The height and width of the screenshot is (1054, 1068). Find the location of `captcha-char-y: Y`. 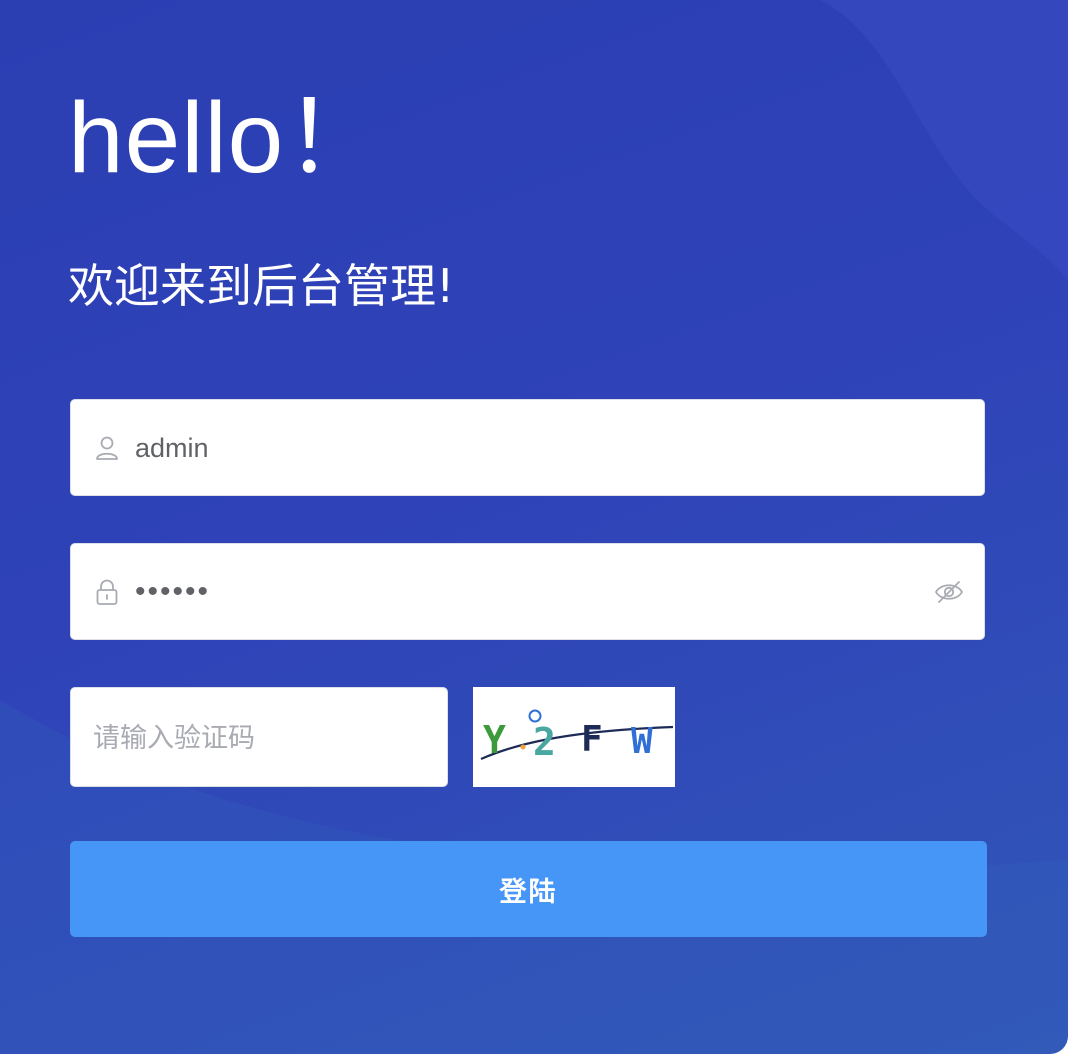

captcha-char-y: Y is located at coordinates (494, 740).